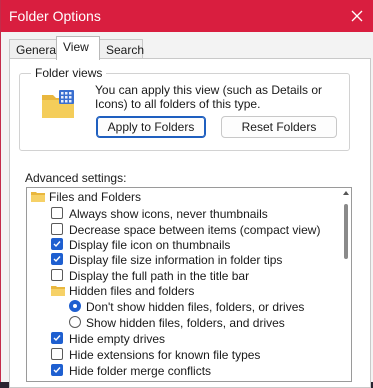  Describe the element at coordinates (187, 16) in the screenshot. I see `title-bar: Folder Options` at that location.